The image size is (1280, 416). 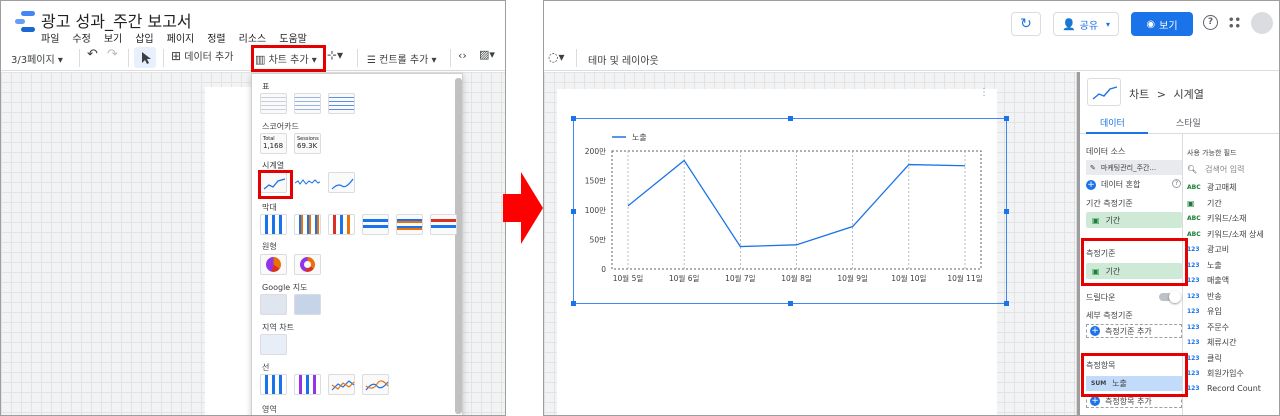 What do you see at coordinates (1101, 297) in the screenshot?
I see `drilldown-label: 드릴다운` at bounding box center [1101, 297].